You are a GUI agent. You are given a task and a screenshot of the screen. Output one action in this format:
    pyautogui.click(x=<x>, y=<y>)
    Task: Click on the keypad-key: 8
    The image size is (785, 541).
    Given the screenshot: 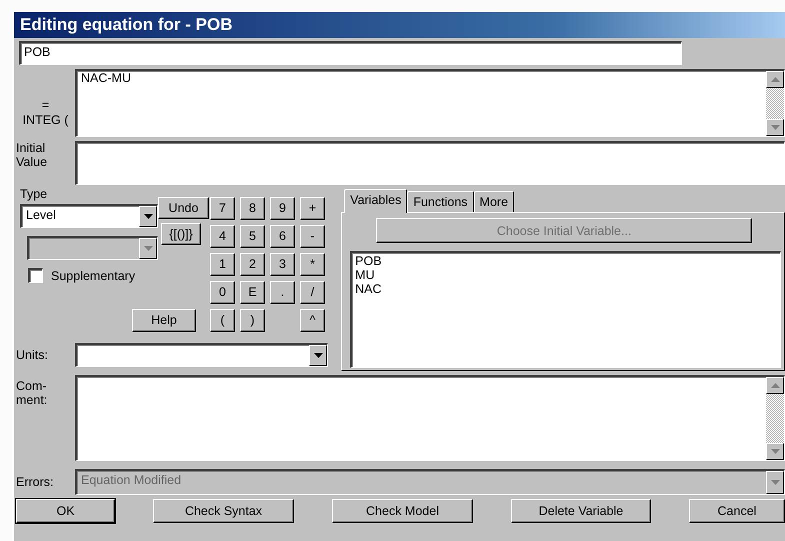 What is the action you would take?
    pyautogui.click(x=252, y=208)
    